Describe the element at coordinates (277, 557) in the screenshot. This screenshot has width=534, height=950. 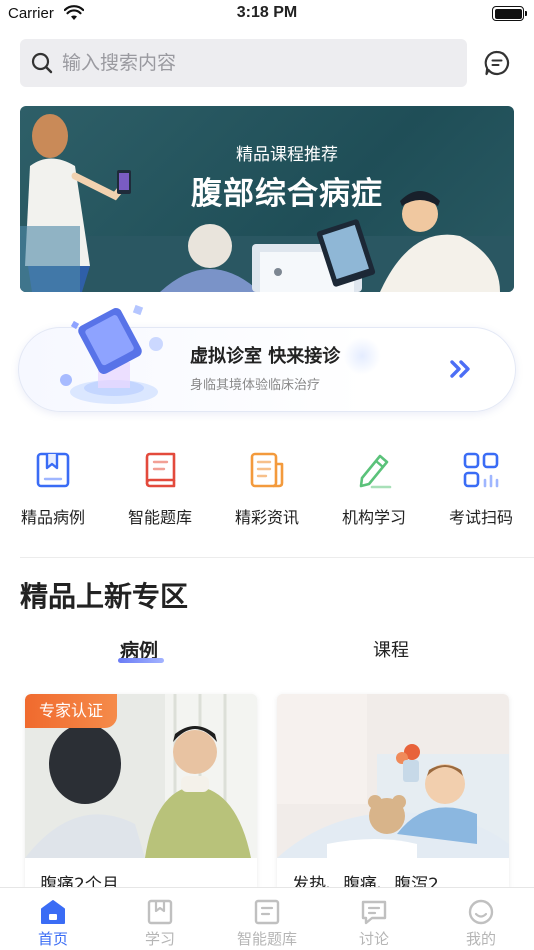
I see `divider` at that location.